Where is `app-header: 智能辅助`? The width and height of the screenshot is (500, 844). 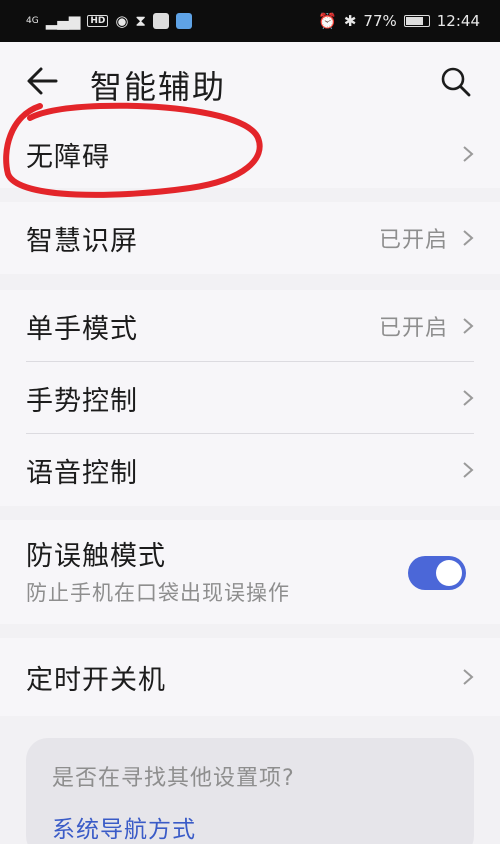 app-header: 智能辅助 is located at coordinates (250, 81).